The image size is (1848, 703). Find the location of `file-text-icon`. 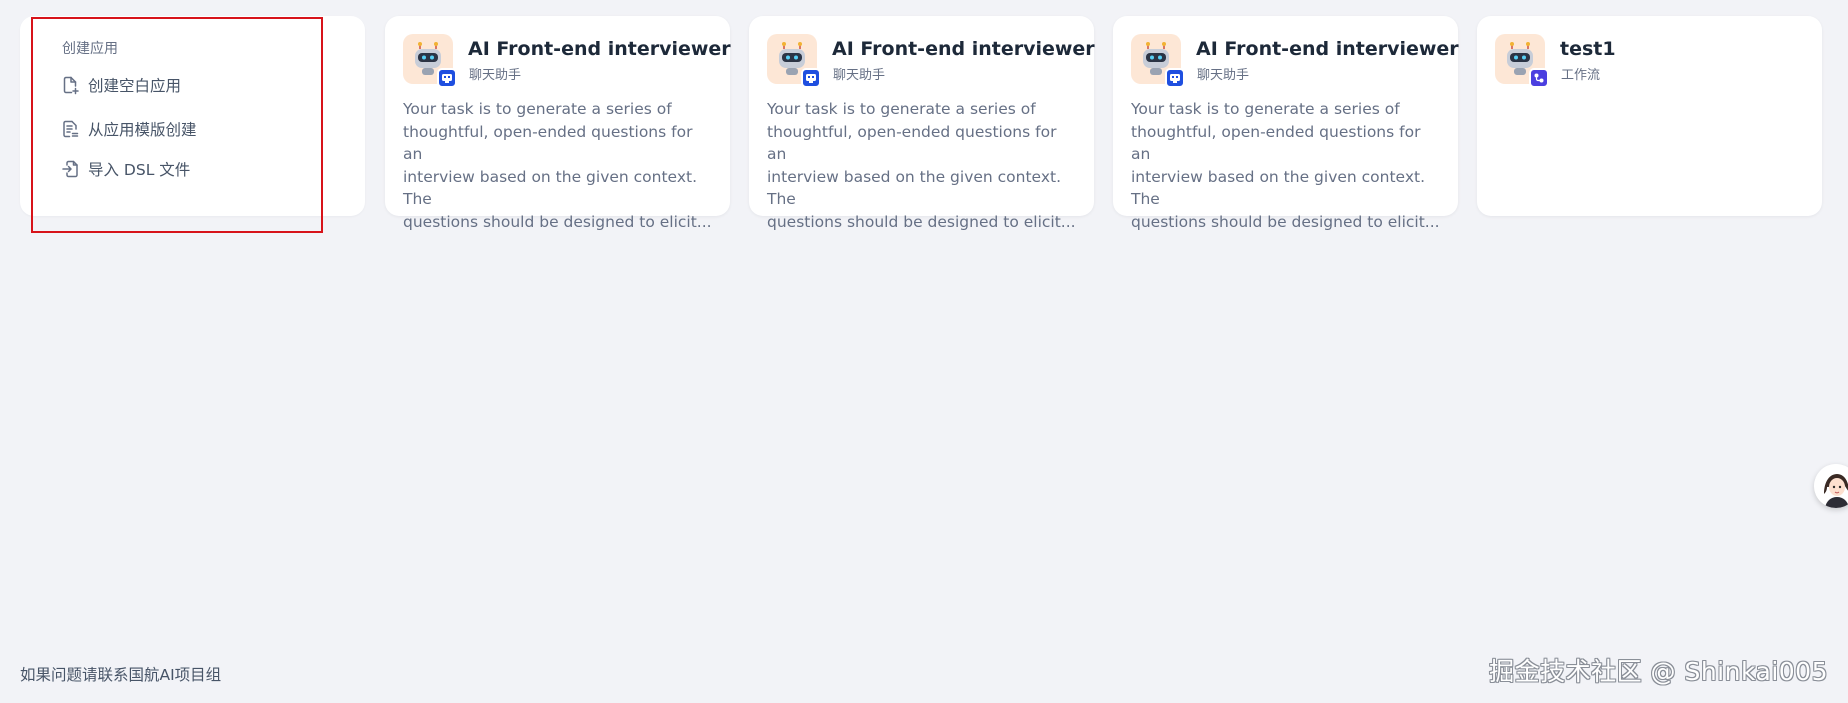

file-text-icon is located at coordinates (70, 129).